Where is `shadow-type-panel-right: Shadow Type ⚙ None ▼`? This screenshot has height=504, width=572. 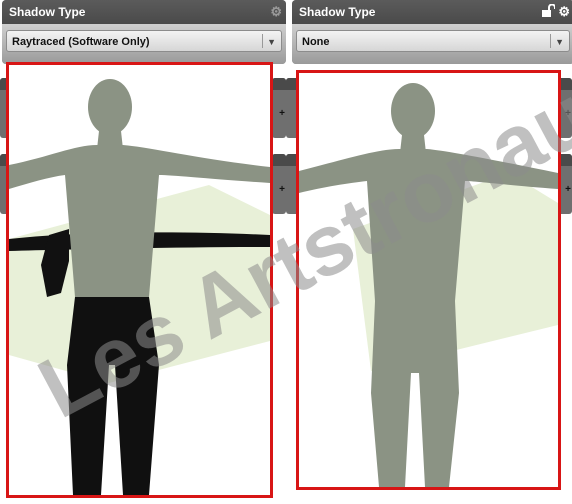
shadow-type-panel-right: Shadow Type ⚙ None ▼ is located at coordinates (432, 32).